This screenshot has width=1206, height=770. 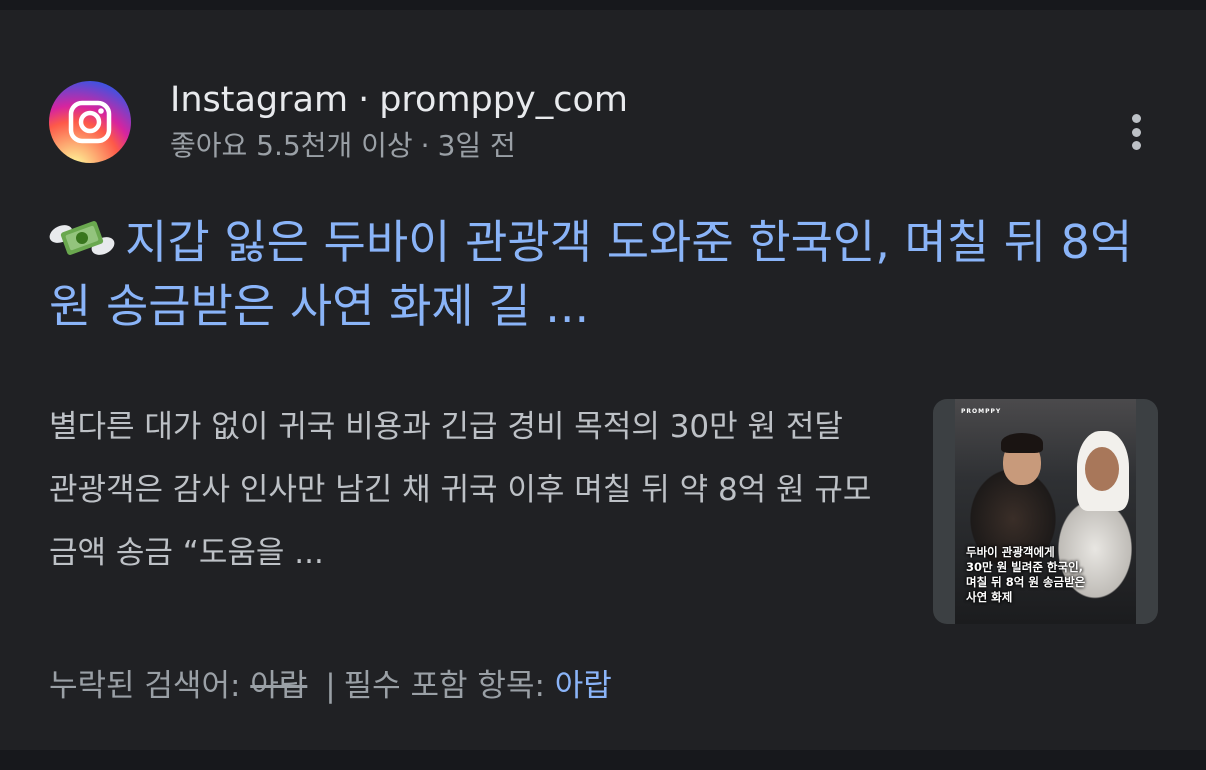 What do you see at coordinates (444, 686) in the screenshot?
I see `must-include-label: 필수 포함 항목:` at bounding box center [444, 686].